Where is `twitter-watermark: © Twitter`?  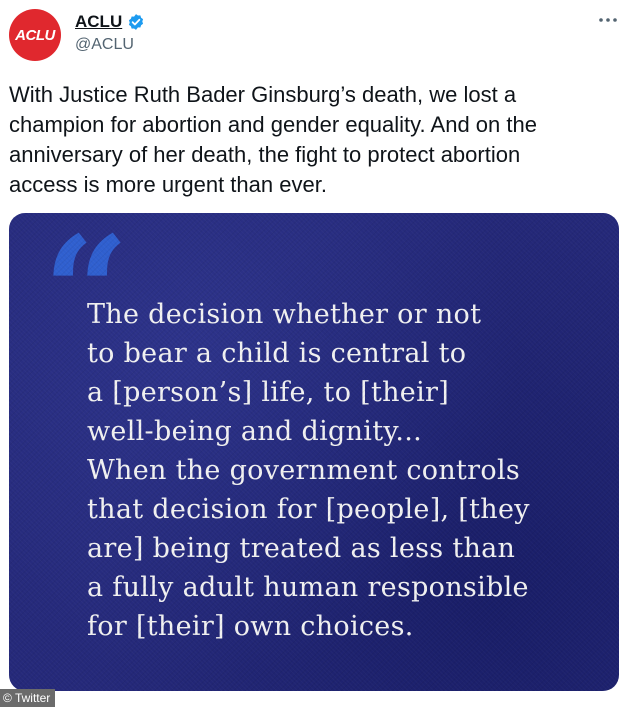 twitter-watermark: © Twitter is located at coordinates (28, 698).